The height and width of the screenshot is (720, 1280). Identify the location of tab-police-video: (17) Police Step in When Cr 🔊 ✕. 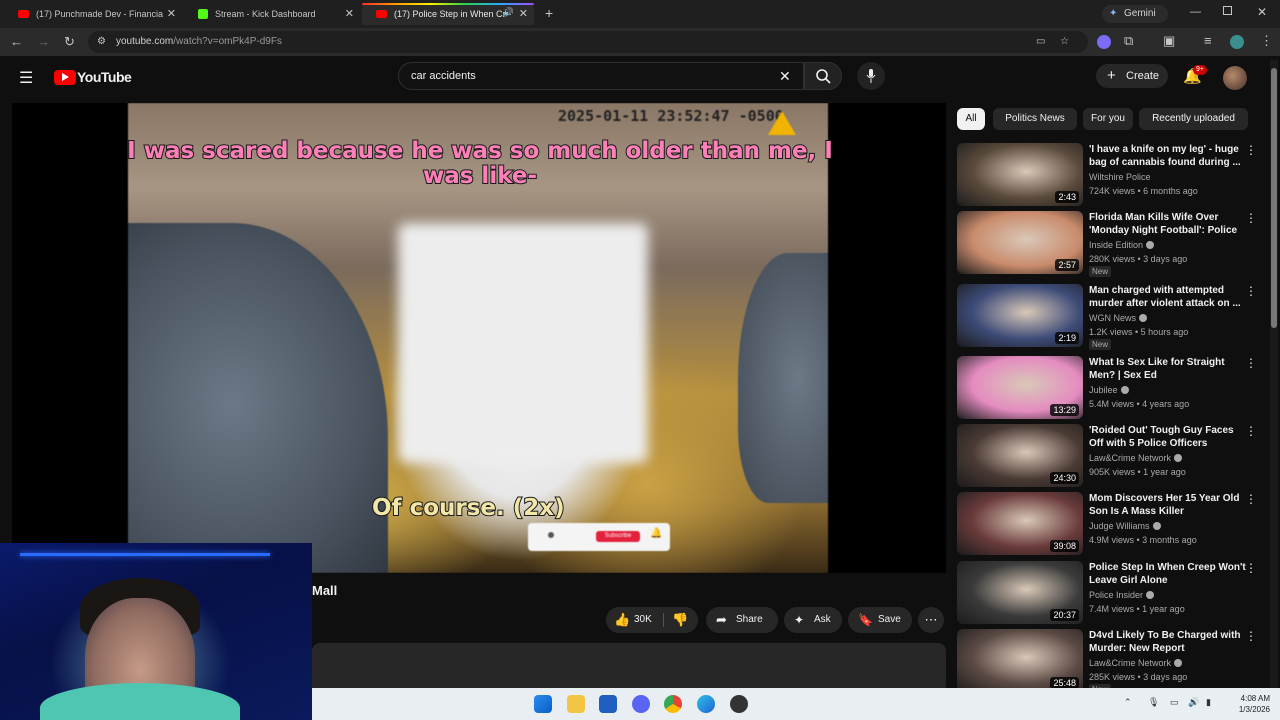
(448, 14).